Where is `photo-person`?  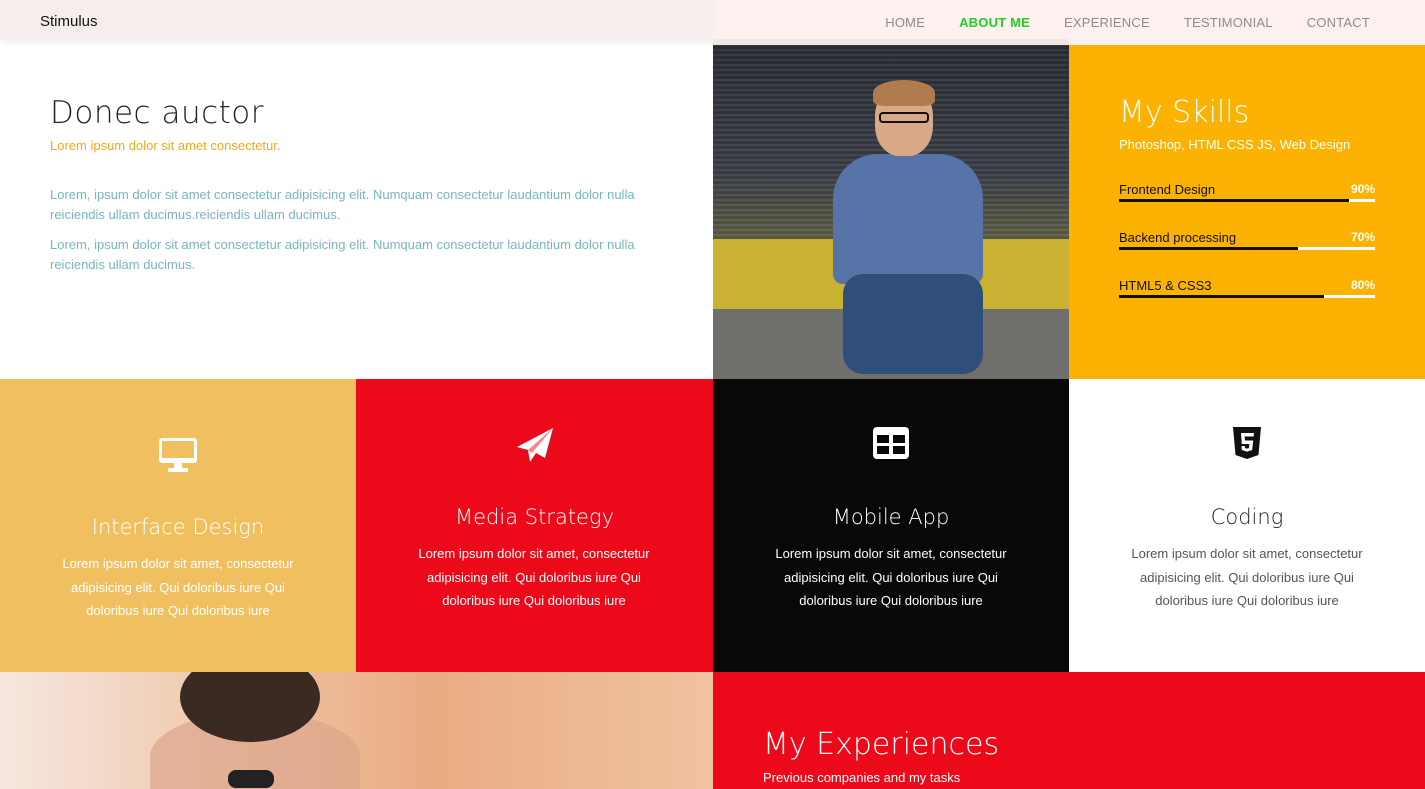
photo-person is located at coordinates (908, 227).